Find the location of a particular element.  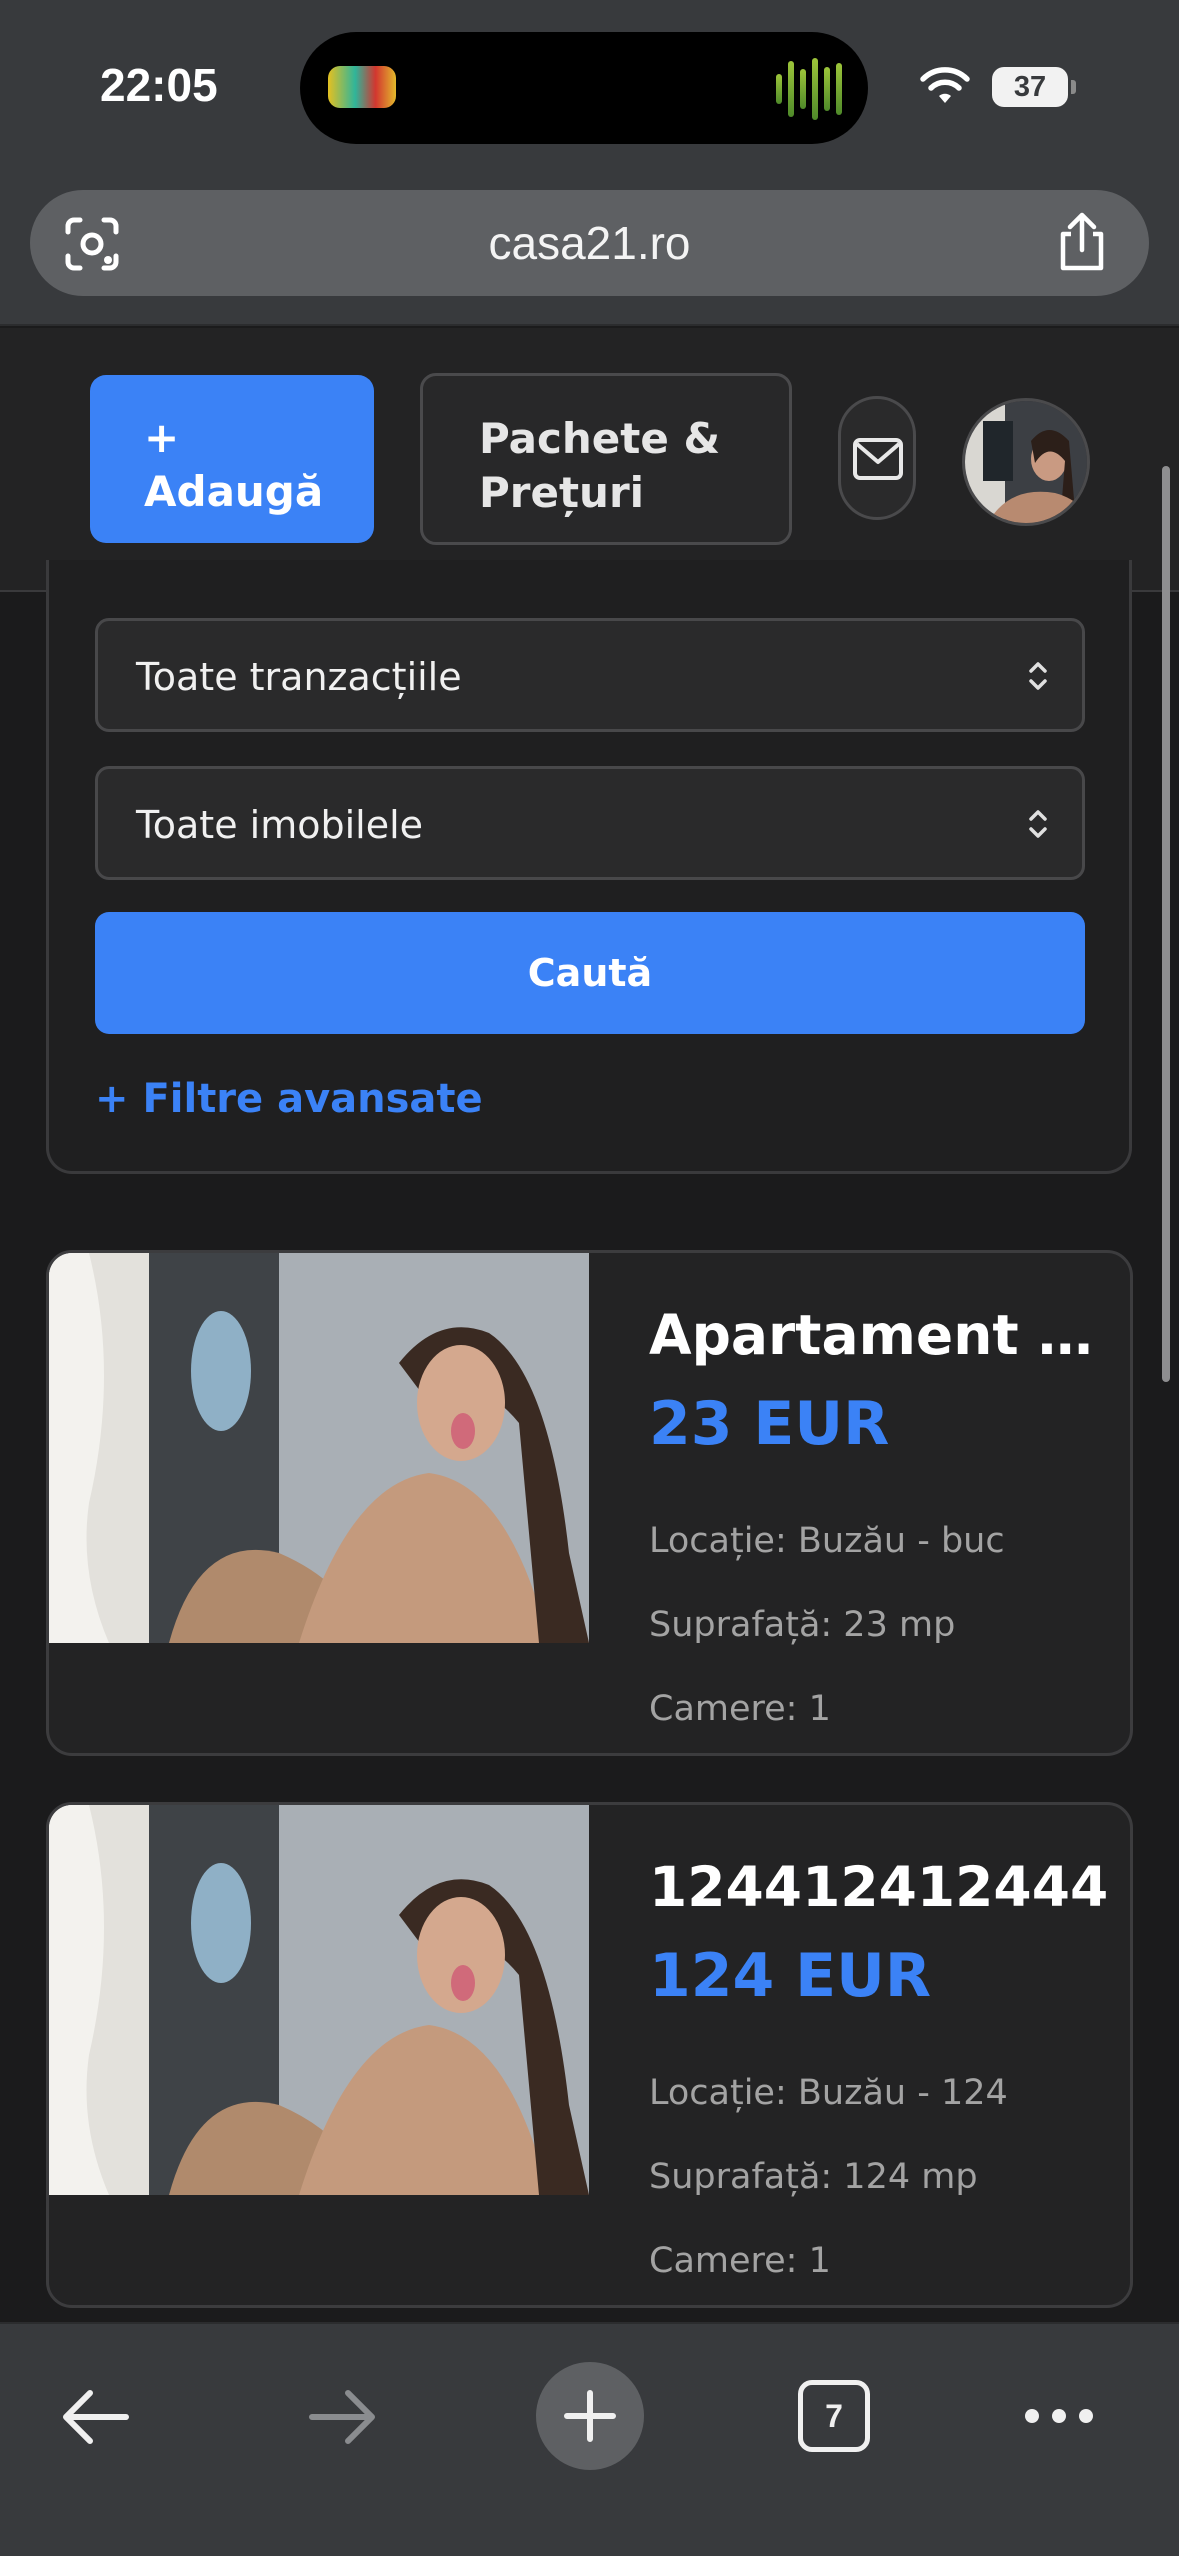

messages-button is located at coordinates (877, 458).